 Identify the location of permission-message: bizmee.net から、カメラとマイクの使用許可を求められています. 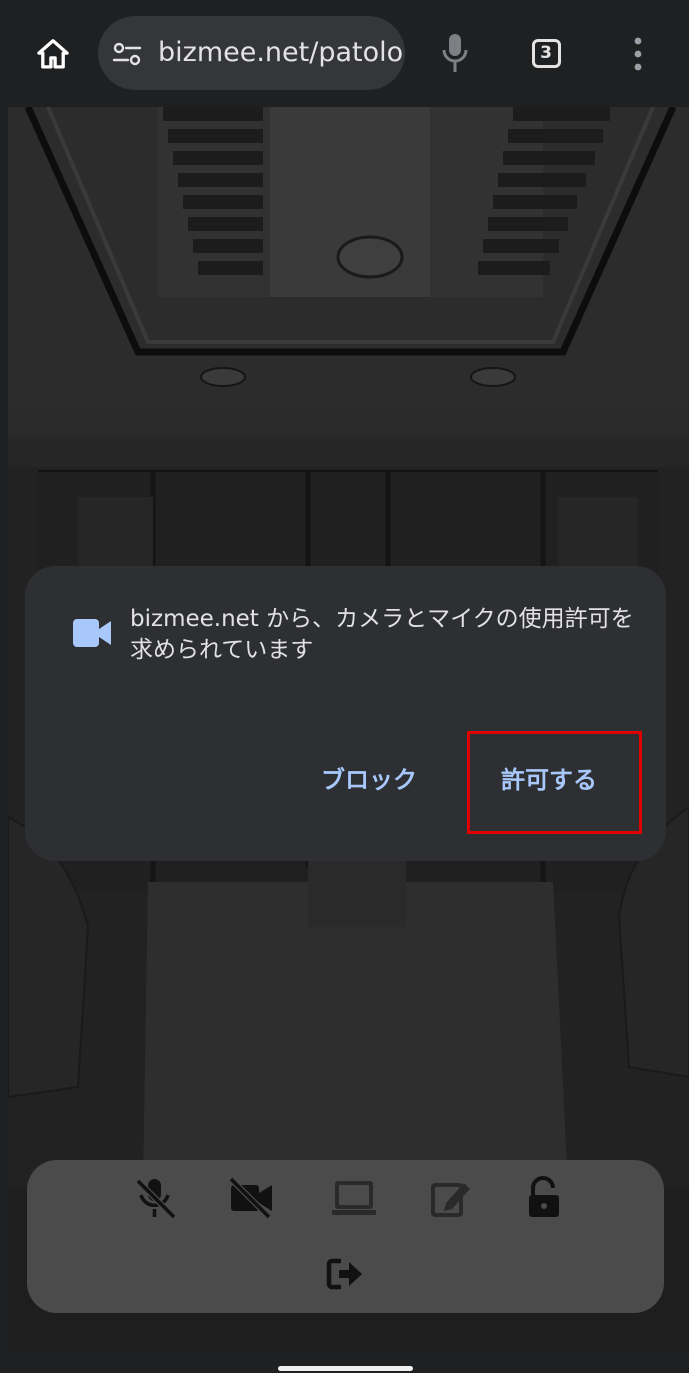
(382, 634).